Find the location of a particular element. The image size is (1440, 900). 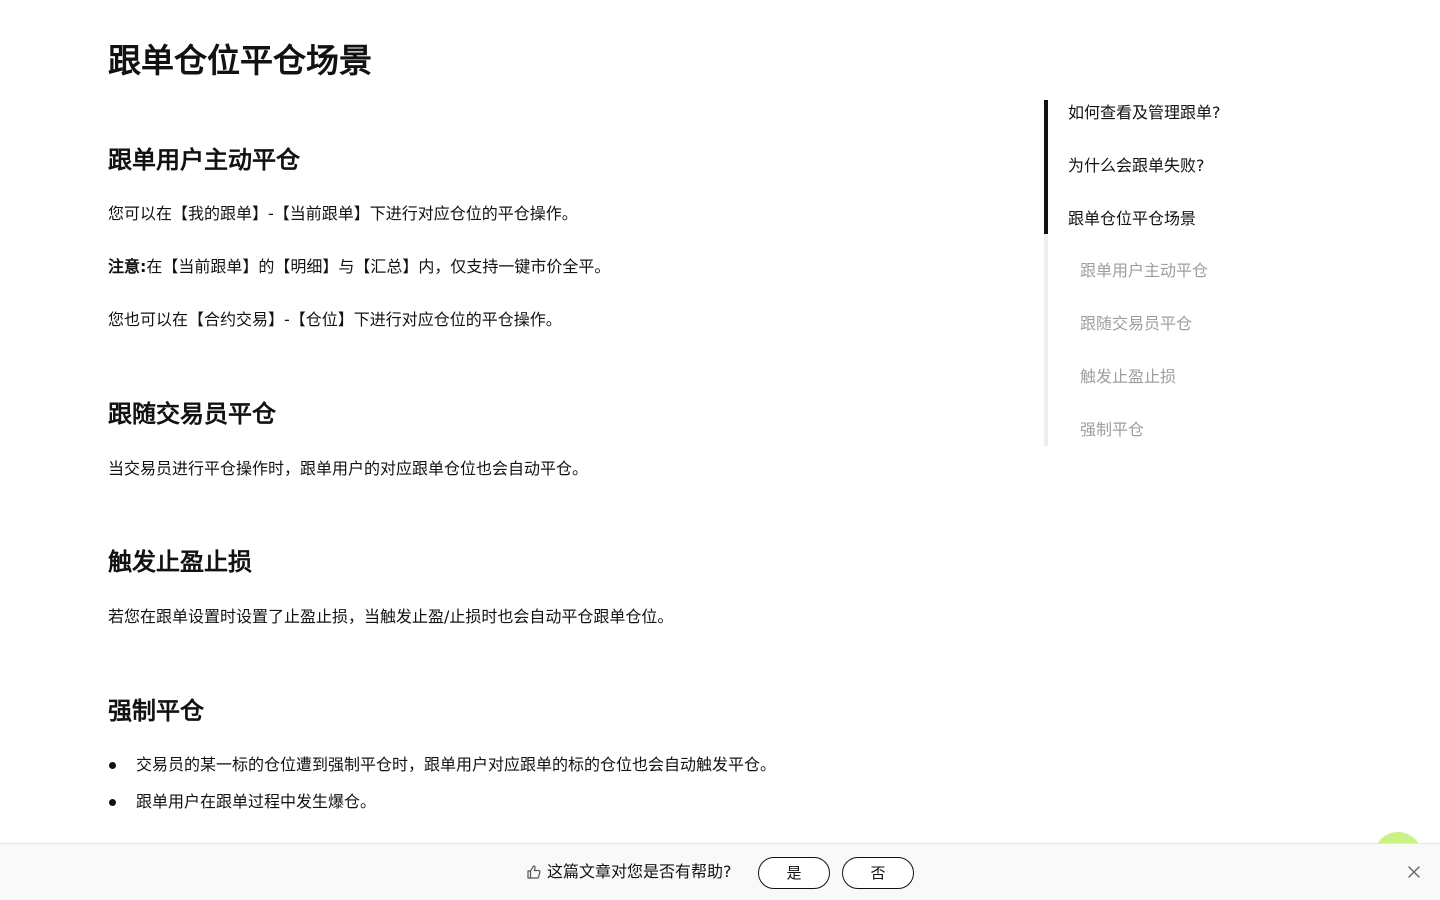

paragraph: 当交易员进行平仓操作时，跟单用户的对应跟单仓位也会自动平仓。 is located at coordinates (348, 468).